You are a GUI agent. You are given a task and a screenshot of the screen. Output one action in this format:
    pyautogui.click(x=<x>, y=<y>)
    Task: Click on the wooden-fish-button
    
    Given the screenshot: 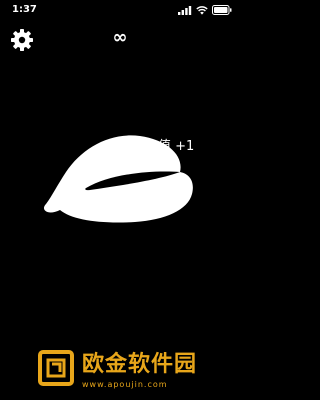 What is the action you would take?
    pyautogui.click(x=120, y=178)
    